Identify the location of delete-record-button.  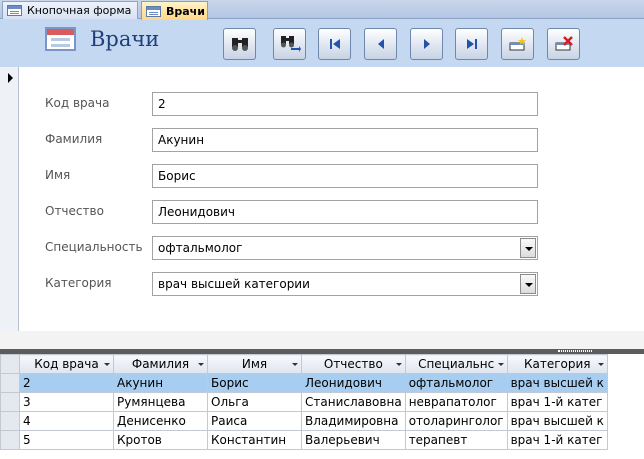
(563, 44).